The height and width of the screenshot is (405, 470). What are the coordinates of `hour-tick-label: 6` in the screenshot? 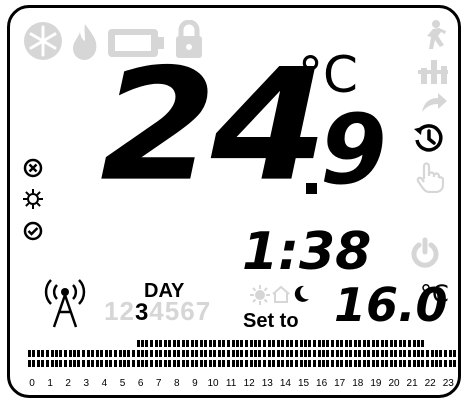 It's located at (140, 383).